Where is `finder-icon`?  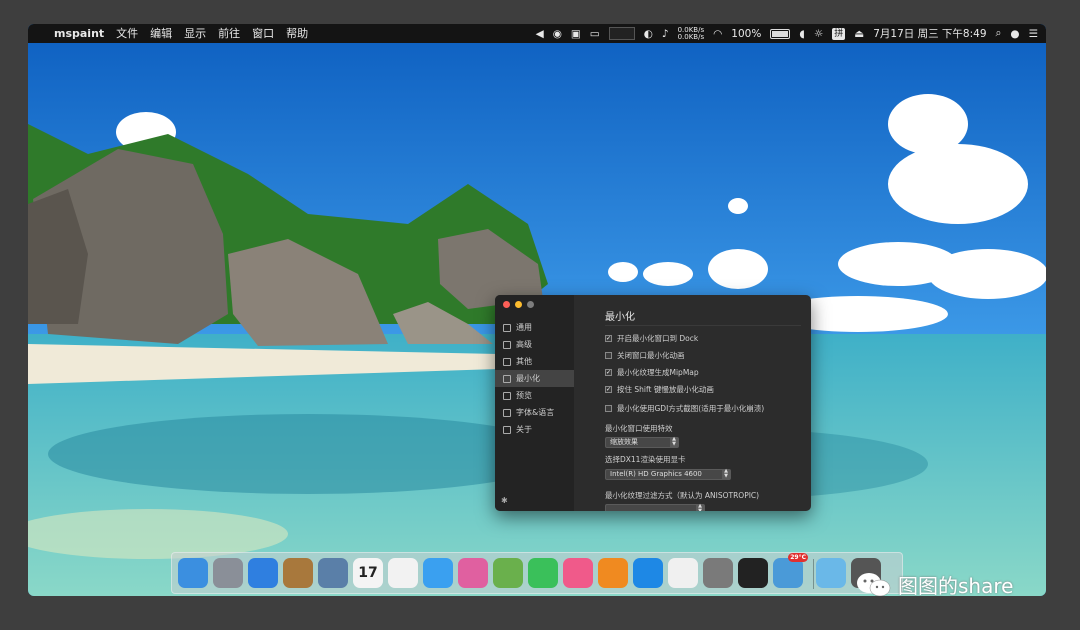
finder-icon is located at coordinates (193, 573).